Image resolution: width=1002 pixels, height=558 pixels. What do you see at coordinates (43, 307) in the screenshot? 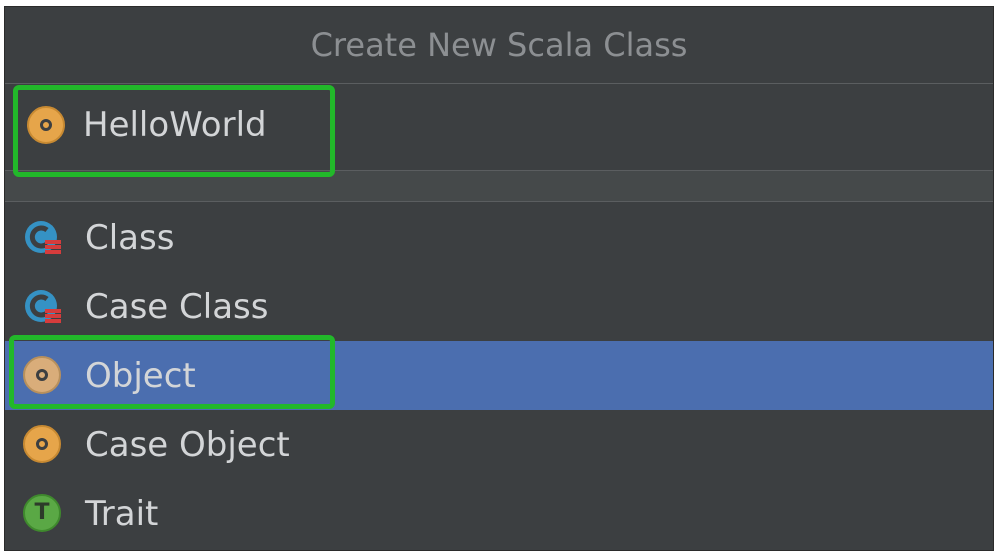
I see `case-class-icon` at bounding box center [43, 307].